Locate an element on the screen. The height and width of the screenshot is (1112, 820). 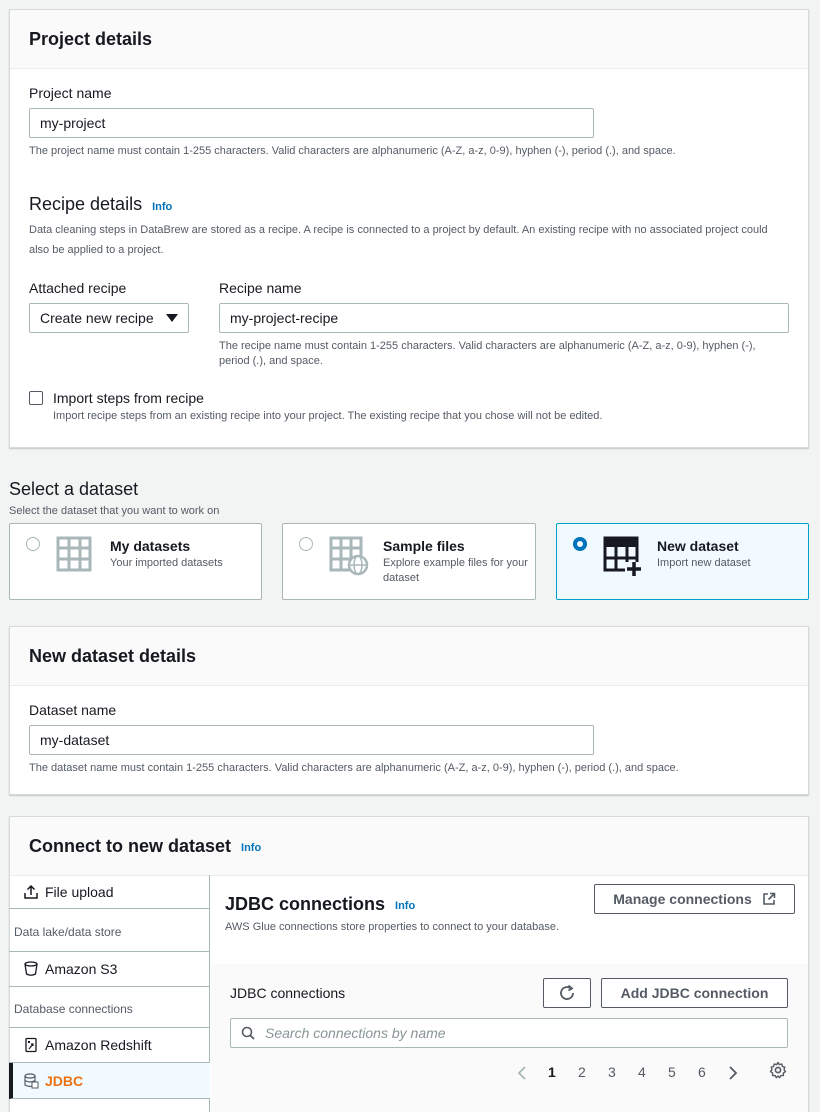
recipe-name-input: my-project-recipe is located at coordinates (504, 318).